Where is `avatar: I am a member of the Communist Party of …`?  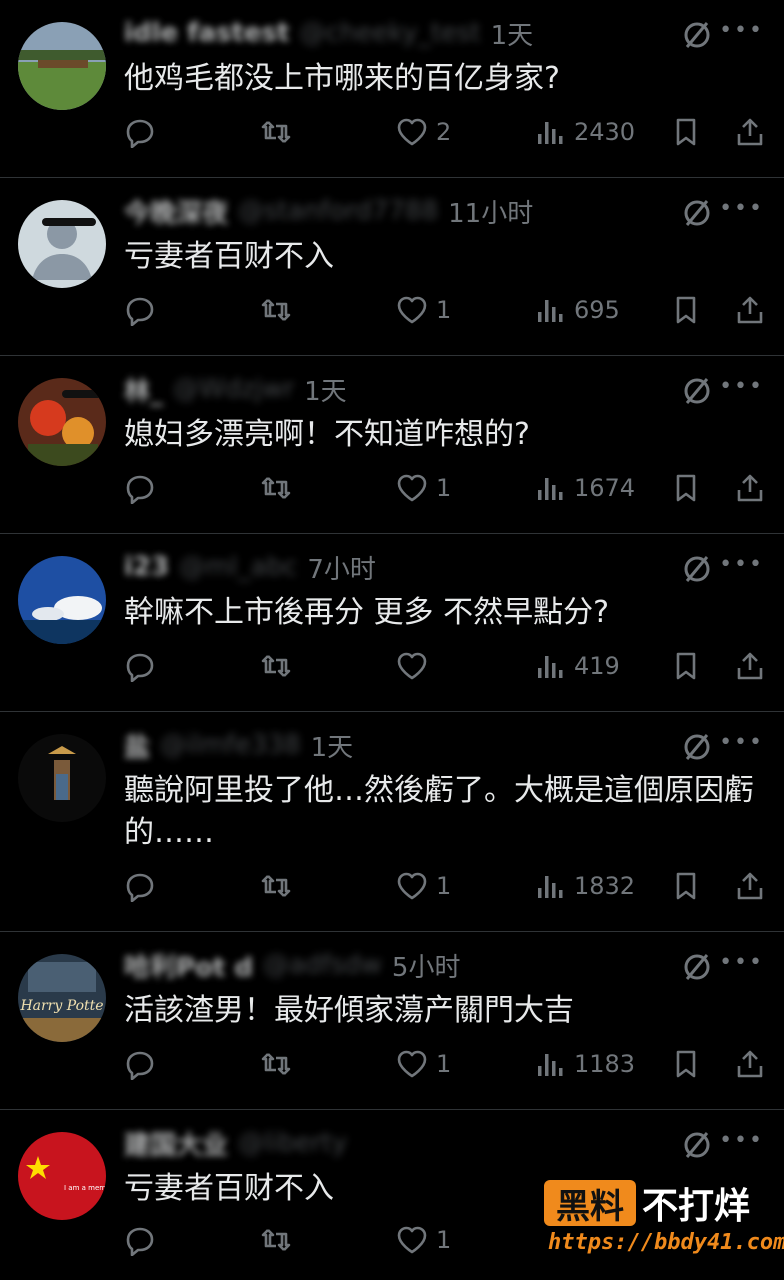 avatar: I am a member of the Communist Party of … is located at coordinates (62, 1176).